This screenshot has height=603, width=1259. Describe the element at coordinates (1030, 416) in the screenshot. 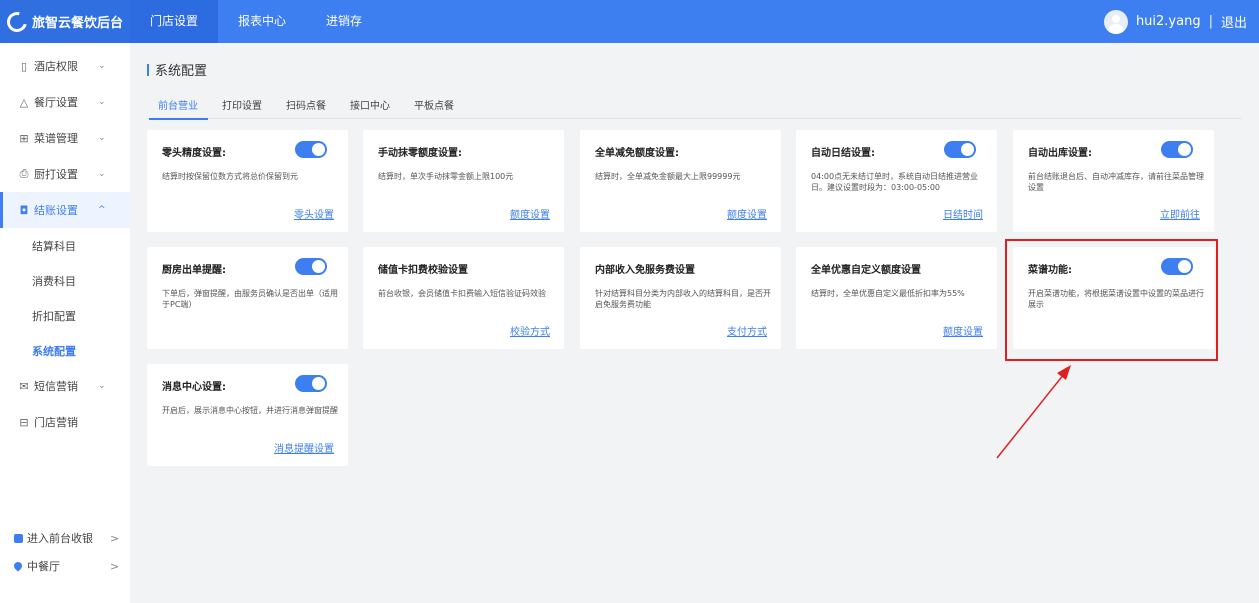

I see `annotation-arrow-line` at that location.